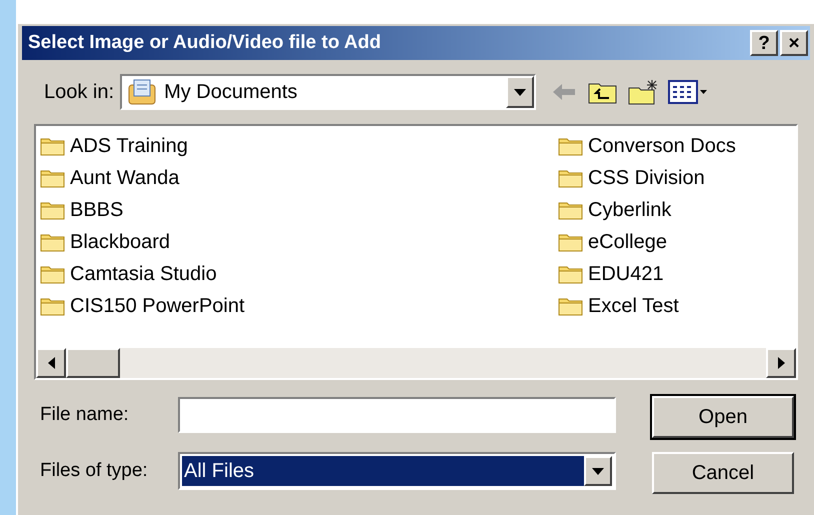 The width and height of the screenshot is (814, 515). I want to click on folder-item: Cyberlink, so click(615, 210).